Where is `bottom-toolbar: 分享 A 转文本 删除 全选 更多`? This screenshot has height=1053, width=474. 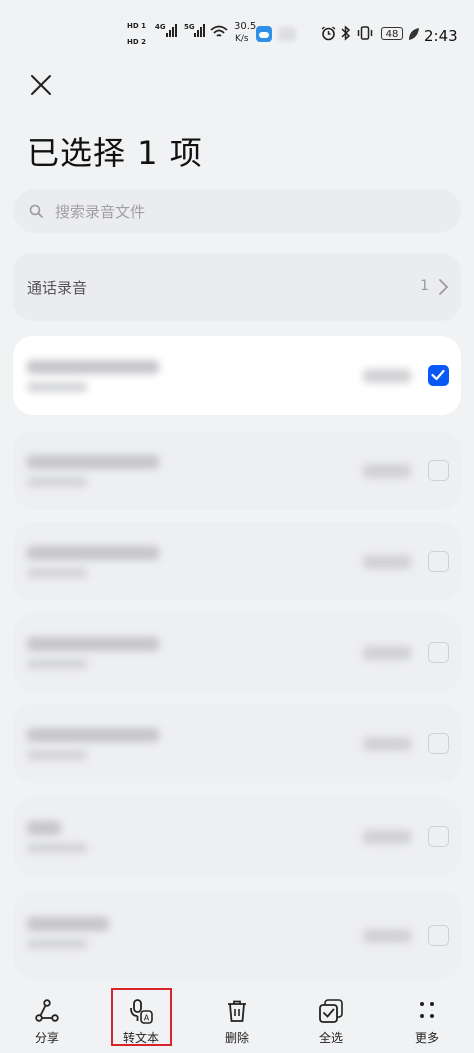
bottom-toolbar: 分享 A 转文本 删除 全选 更多 is located at coordinates (237, 1021).